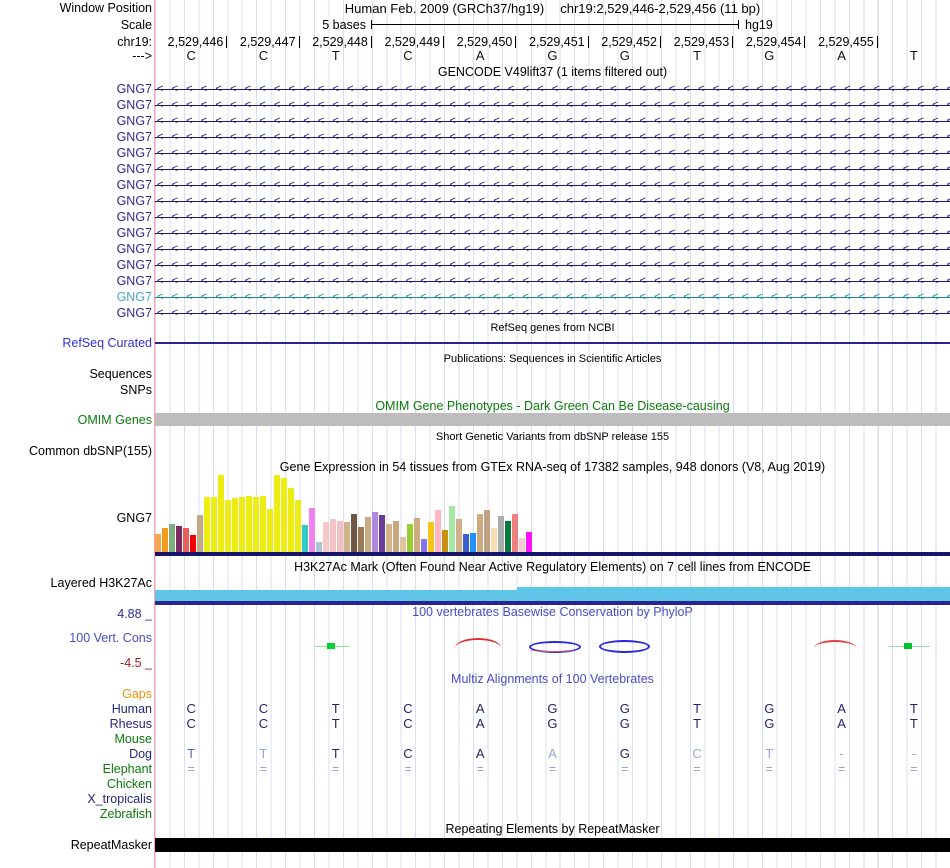 The width and height of the screenshot is (950, 868). Describe the element at coordinates (553, 649) in the screenshot. I see `conservation-mark-red-dip` at that location.